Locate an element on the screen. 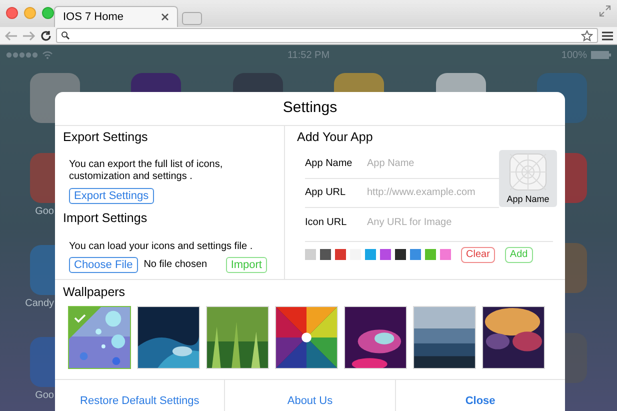 The width and height of the screenshot is (617, 411). app-label: Candy is located at coordinates (39, 304).